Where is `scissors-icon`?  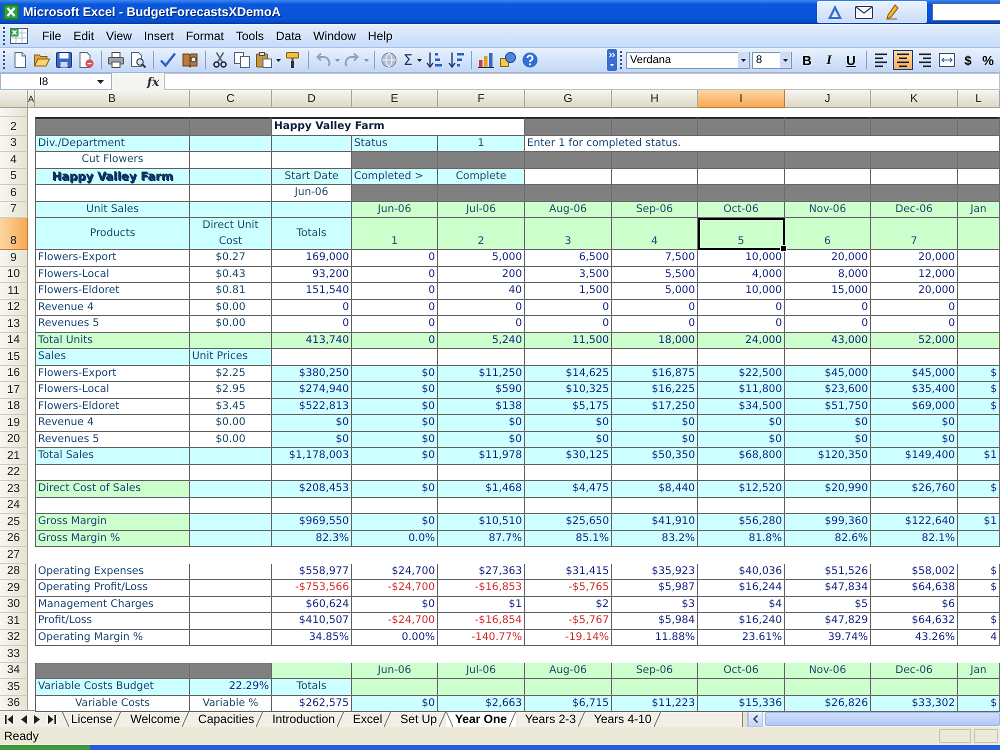 scissors-icon is located at coordinates (220, 60).